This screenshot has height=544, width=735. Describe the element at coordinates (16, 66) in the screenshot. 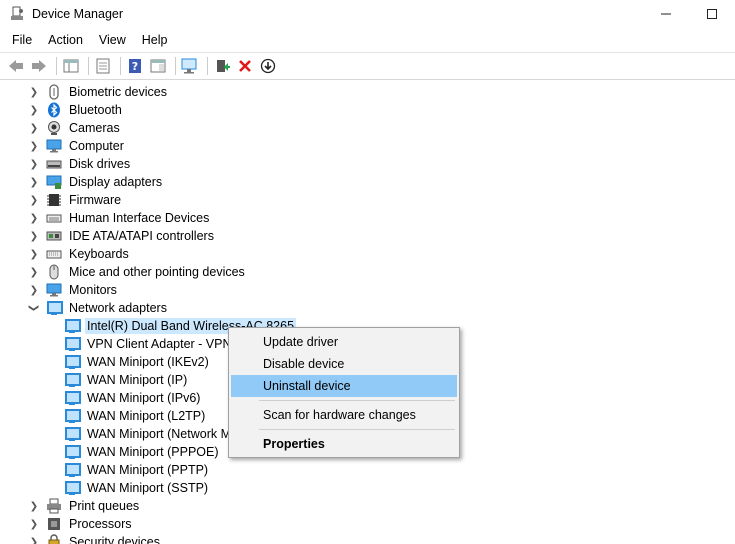

I see `back-button` at that location.